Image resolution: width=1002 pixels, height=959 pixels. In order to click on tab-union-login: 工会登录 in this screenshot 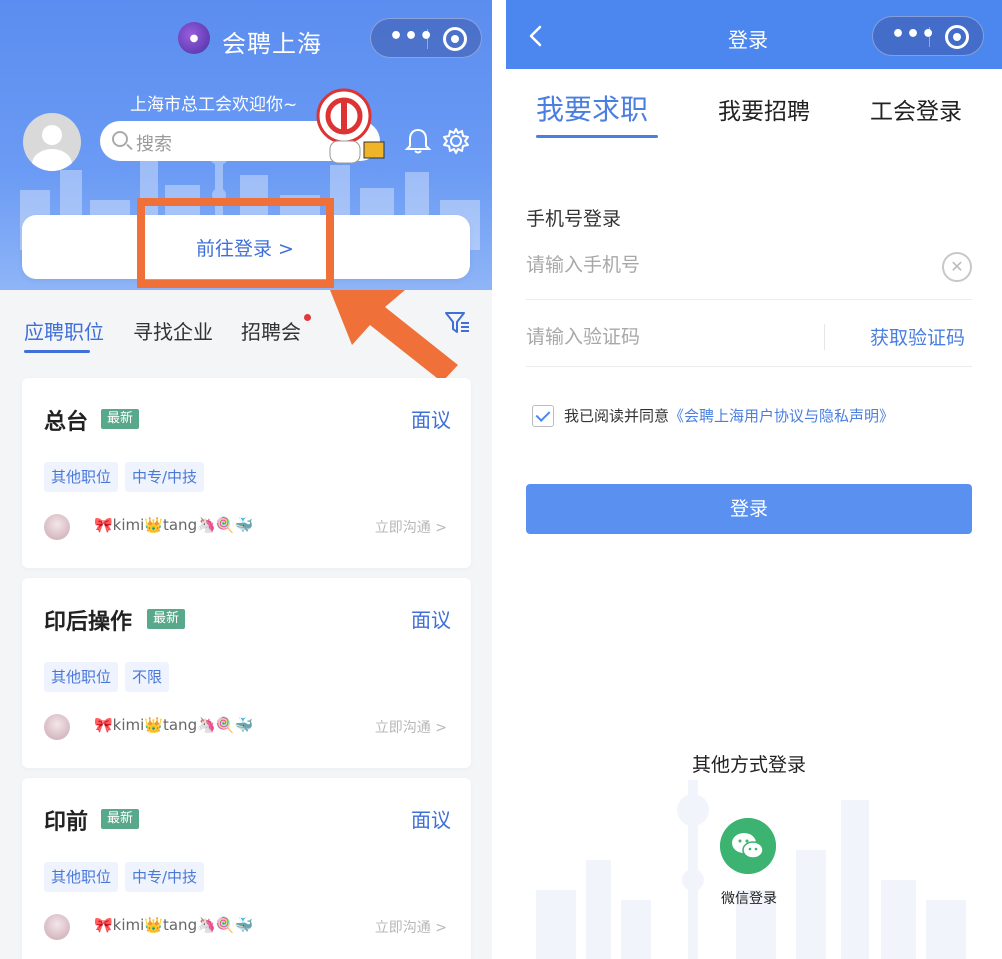, I will do `click(916, 109)`.